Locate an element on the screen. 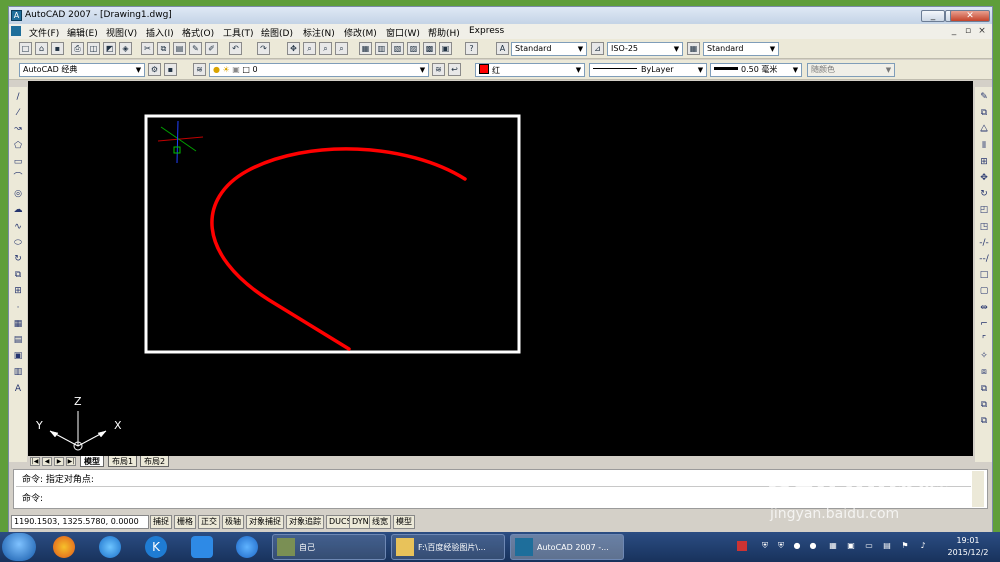  osnap-toggle: 对象捕捉 is located at coordinates (265, 522).